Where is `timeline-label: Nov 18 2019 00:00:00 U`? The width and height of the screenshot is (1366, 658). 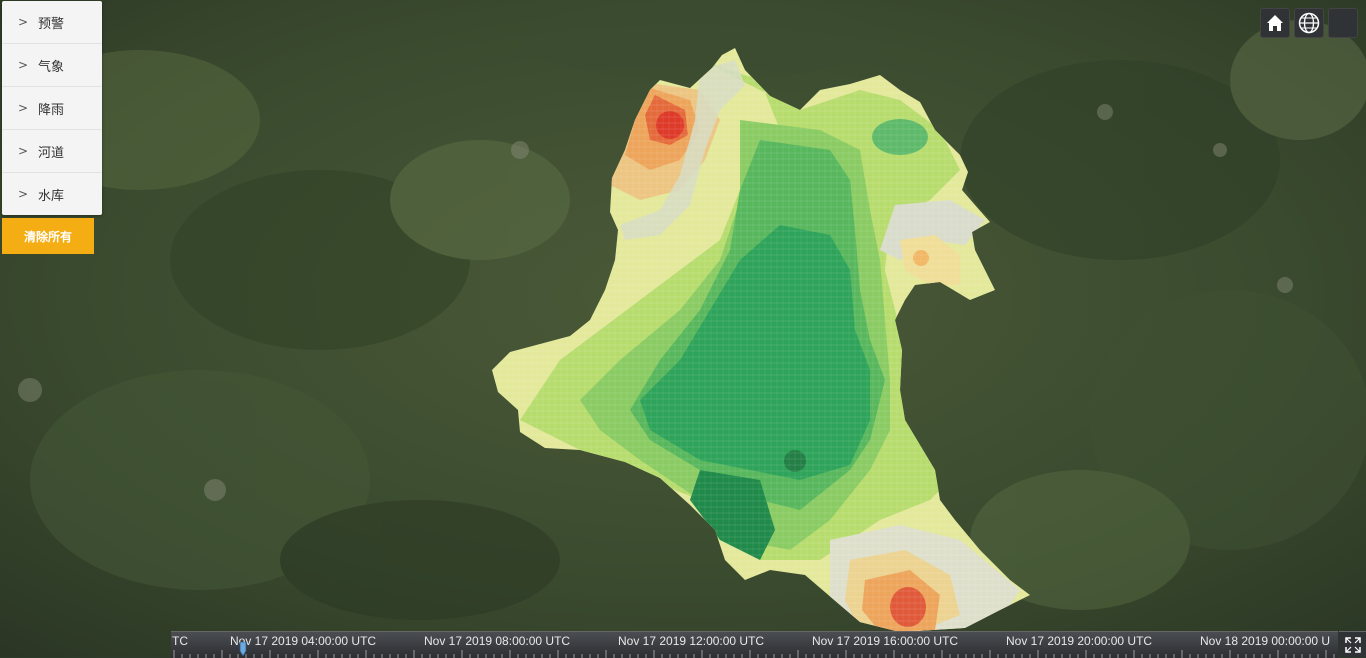
timeline-label: Nov 18 2019 00:00:00 U is located at coordinates (1265, 641).